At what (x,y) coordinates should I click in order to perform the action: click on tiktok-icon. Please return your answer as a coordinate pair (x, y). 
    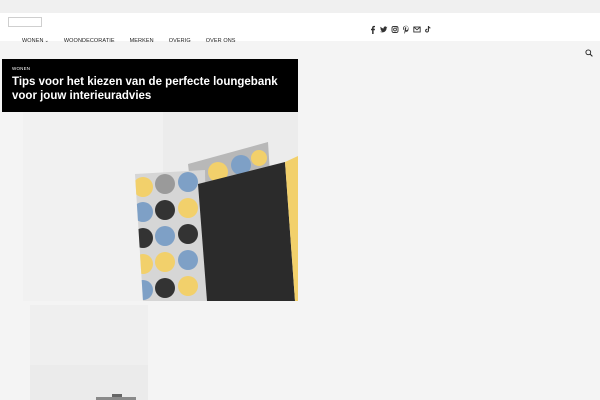
    Looking at the image, I should click on (428, 29).